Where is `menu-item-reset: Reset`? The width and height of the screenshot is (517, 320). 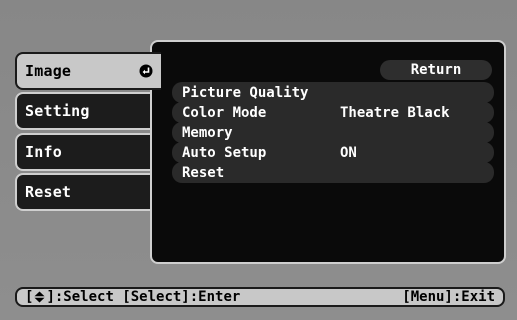 menu-item-reset: Reset is located at coordinates (333, 172).